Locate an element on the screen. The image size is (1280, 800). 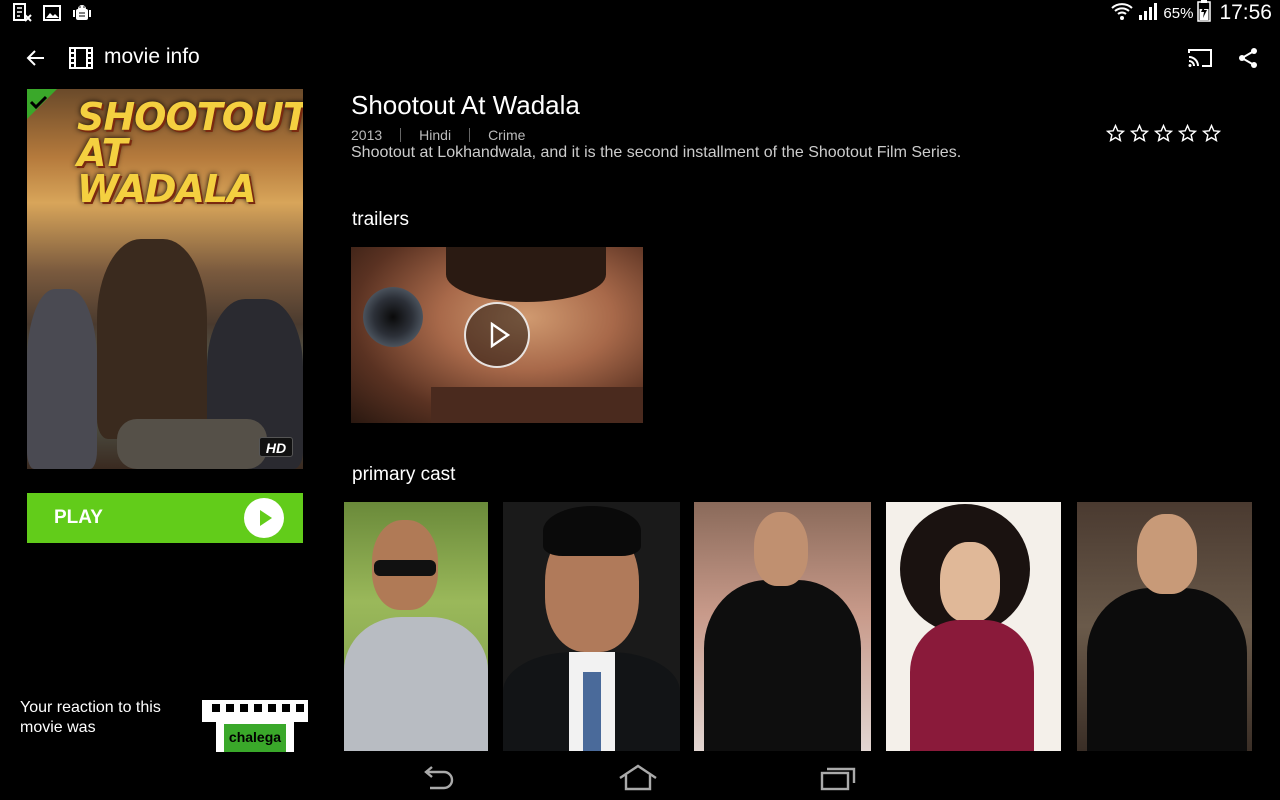
checkmark-icon is located at coordinates (42, 104).